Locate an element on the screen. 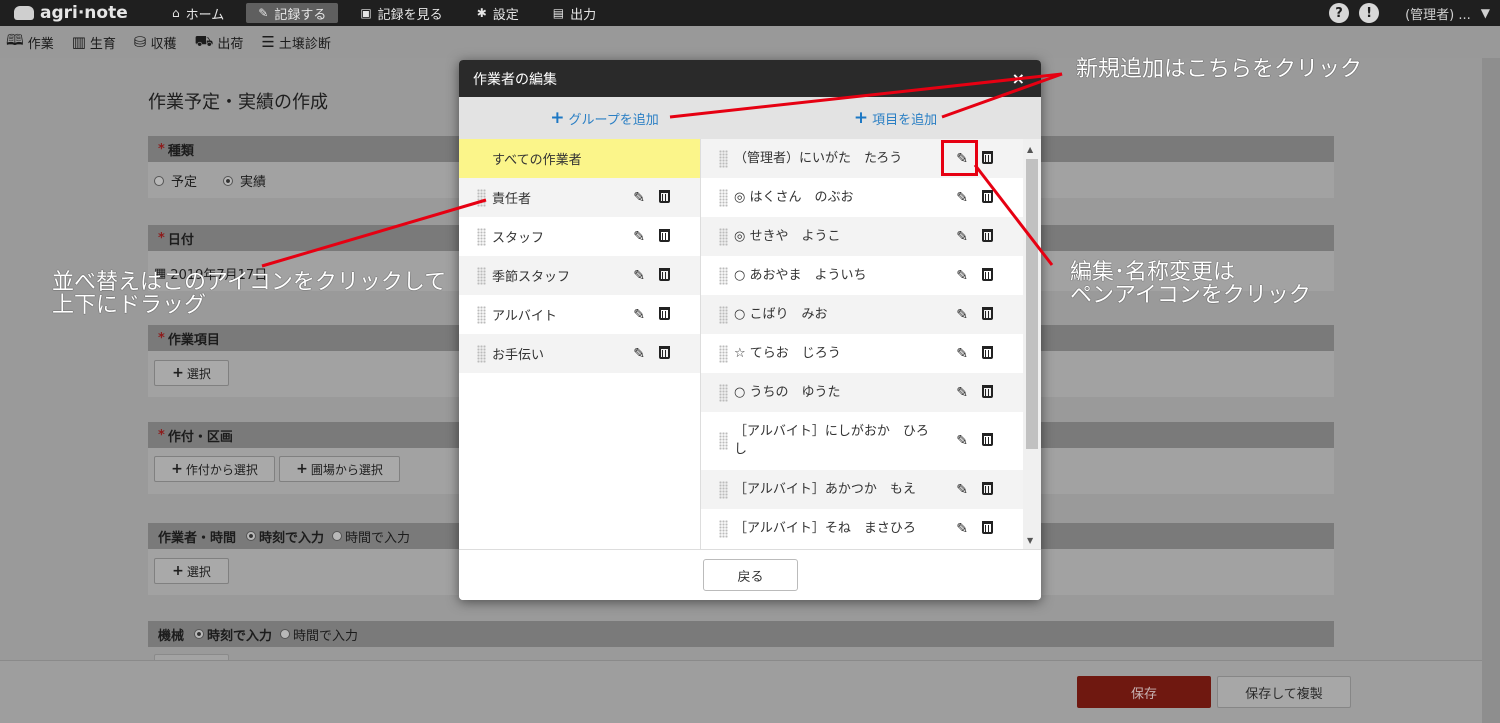 This screenshot has width=1500, height=723. annotation-highlight-box is located at coordinates (959, 158).